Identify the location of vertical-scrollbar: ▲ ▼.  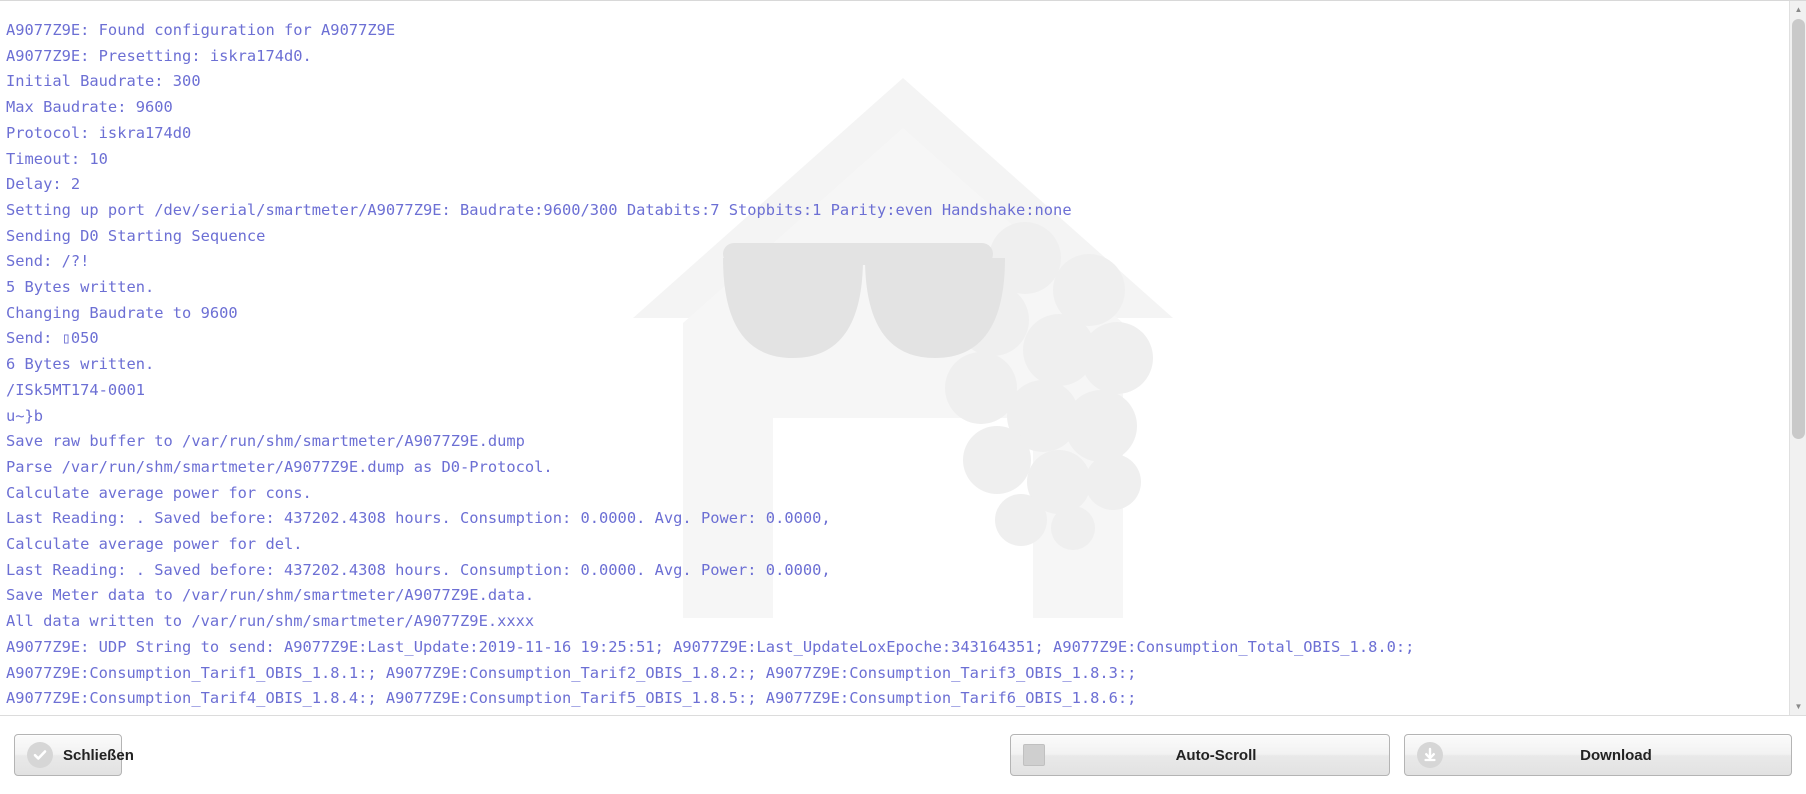
(1797, 358).